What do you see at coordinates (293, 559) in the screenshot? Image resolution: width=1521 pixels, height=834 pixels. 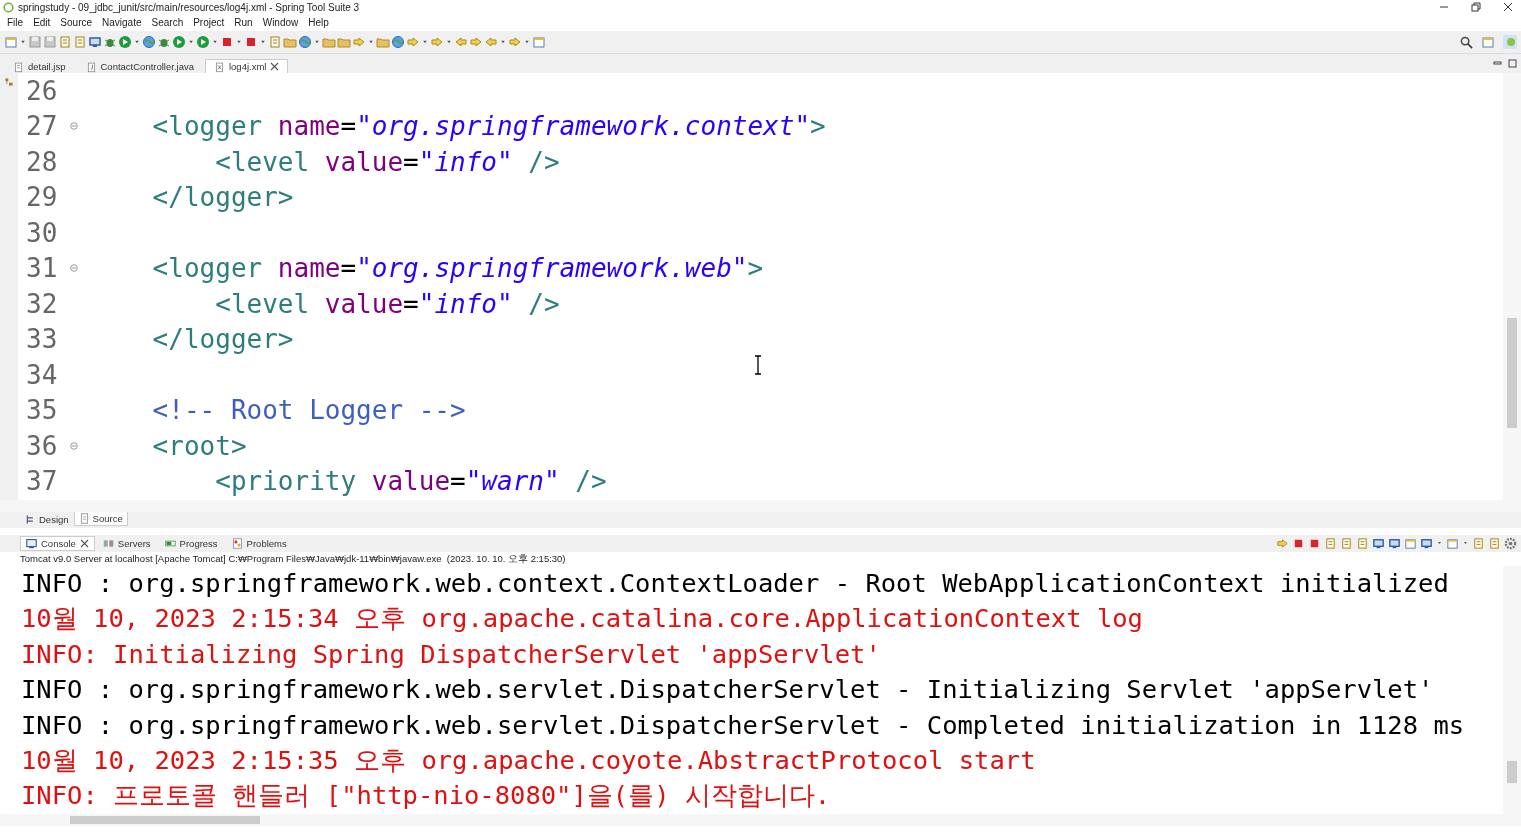 I see `console-description: Tomcat v9.0 Server at localhost [Apache Tomcat] C:₩Program Files₩Java₩jdk-11₩bin₩javaw.exe (2023. 10. 10. 오후 2:15:30)` at bounding box center [293, 559].